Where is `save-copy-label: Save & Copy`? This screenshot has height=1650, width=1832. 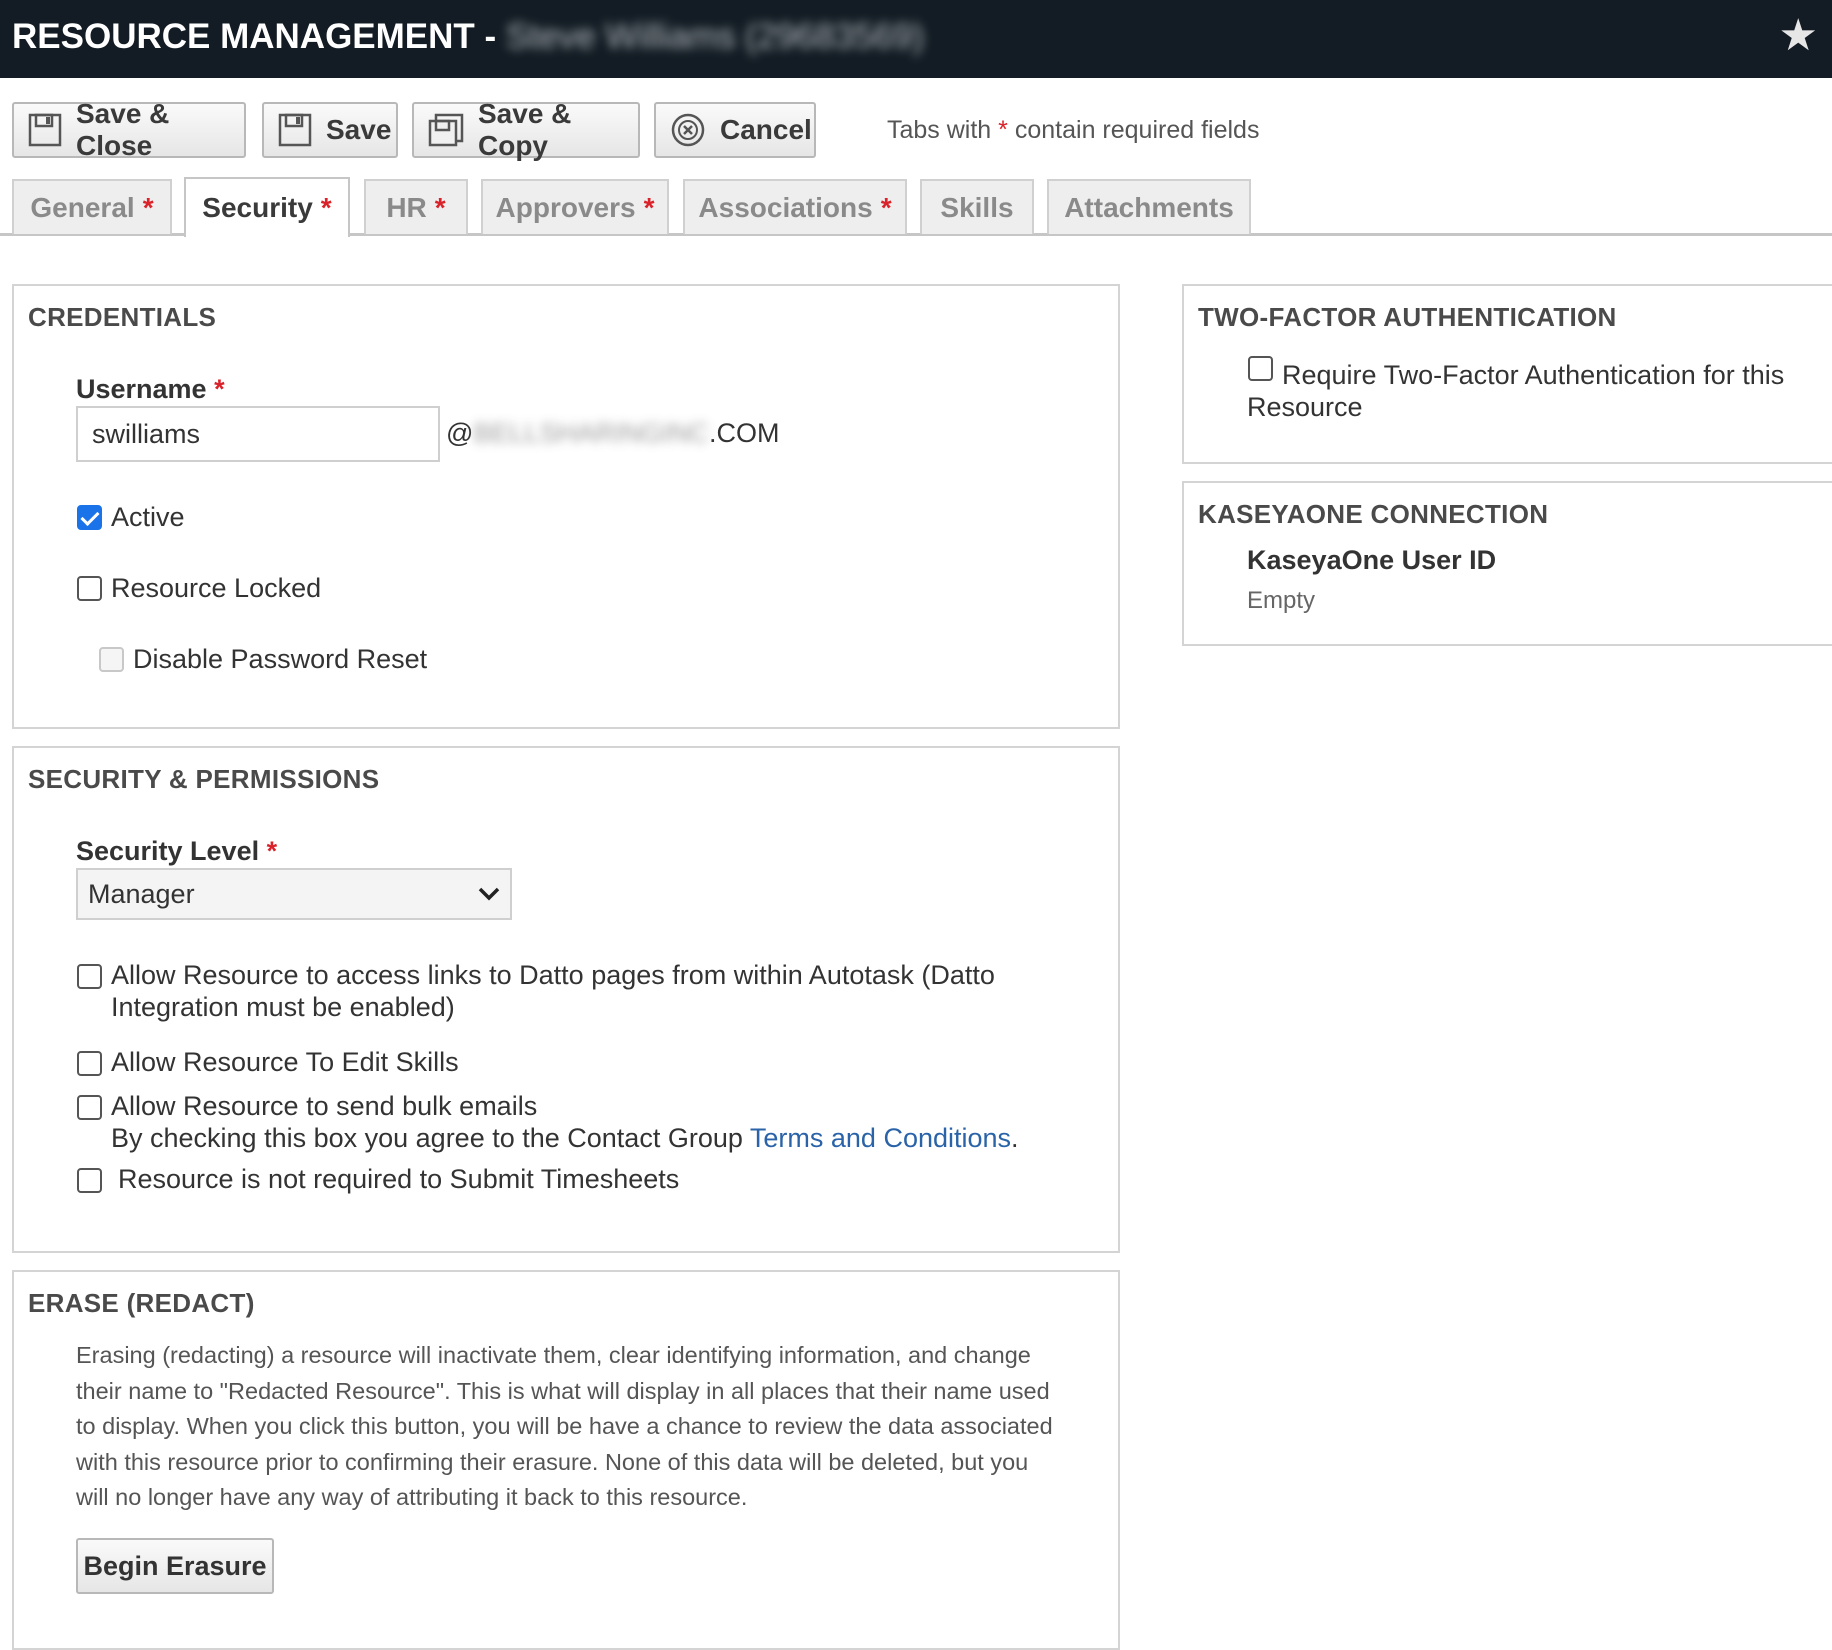 save-copy-label: Save & Copy is located at coordinates (525, 129).